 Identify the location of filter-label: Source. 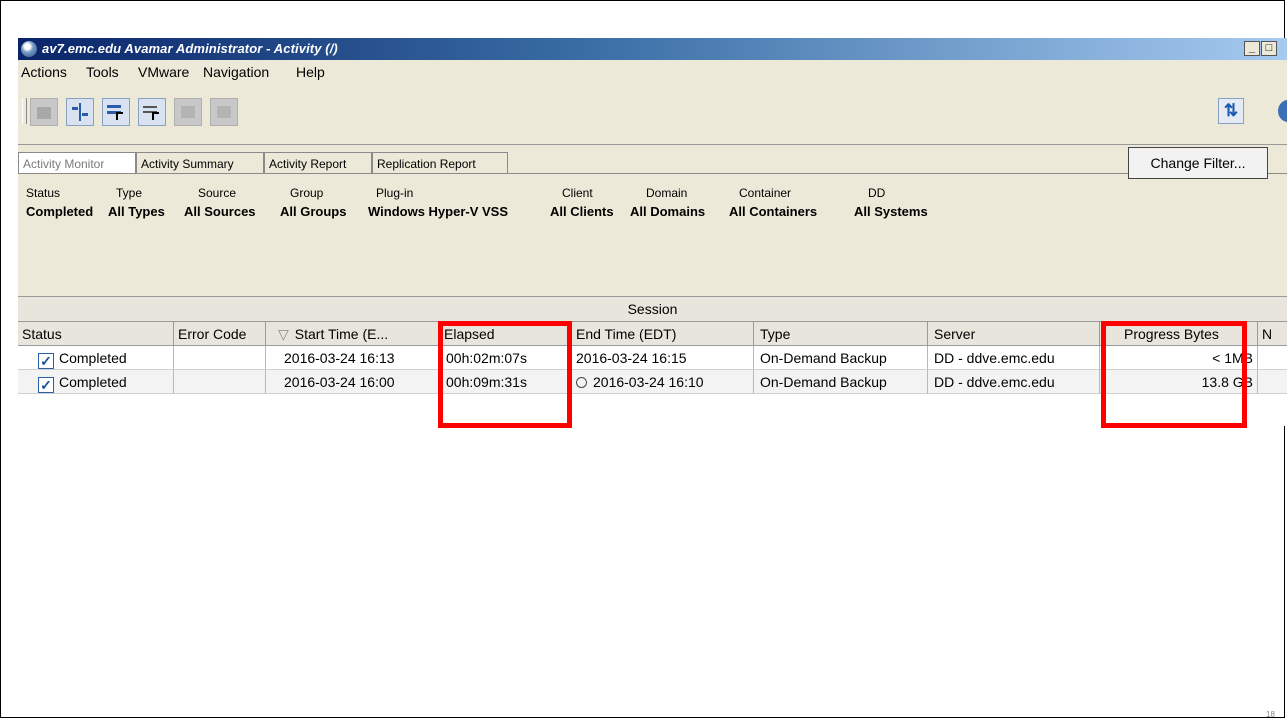
(217, 193).